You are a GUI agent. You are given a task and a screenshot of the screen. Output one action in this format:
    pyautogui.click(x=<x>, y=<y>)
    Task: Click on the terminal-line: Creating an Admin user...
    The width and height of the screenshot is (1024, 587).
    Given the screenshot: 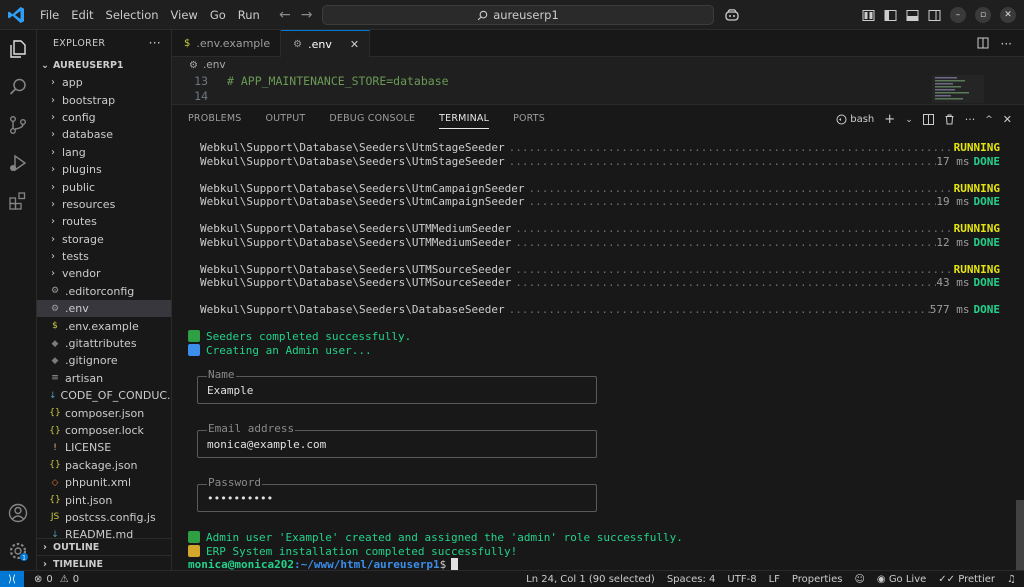 What is the action you would take?
    pyautogui.click(x=598, y=350)
    